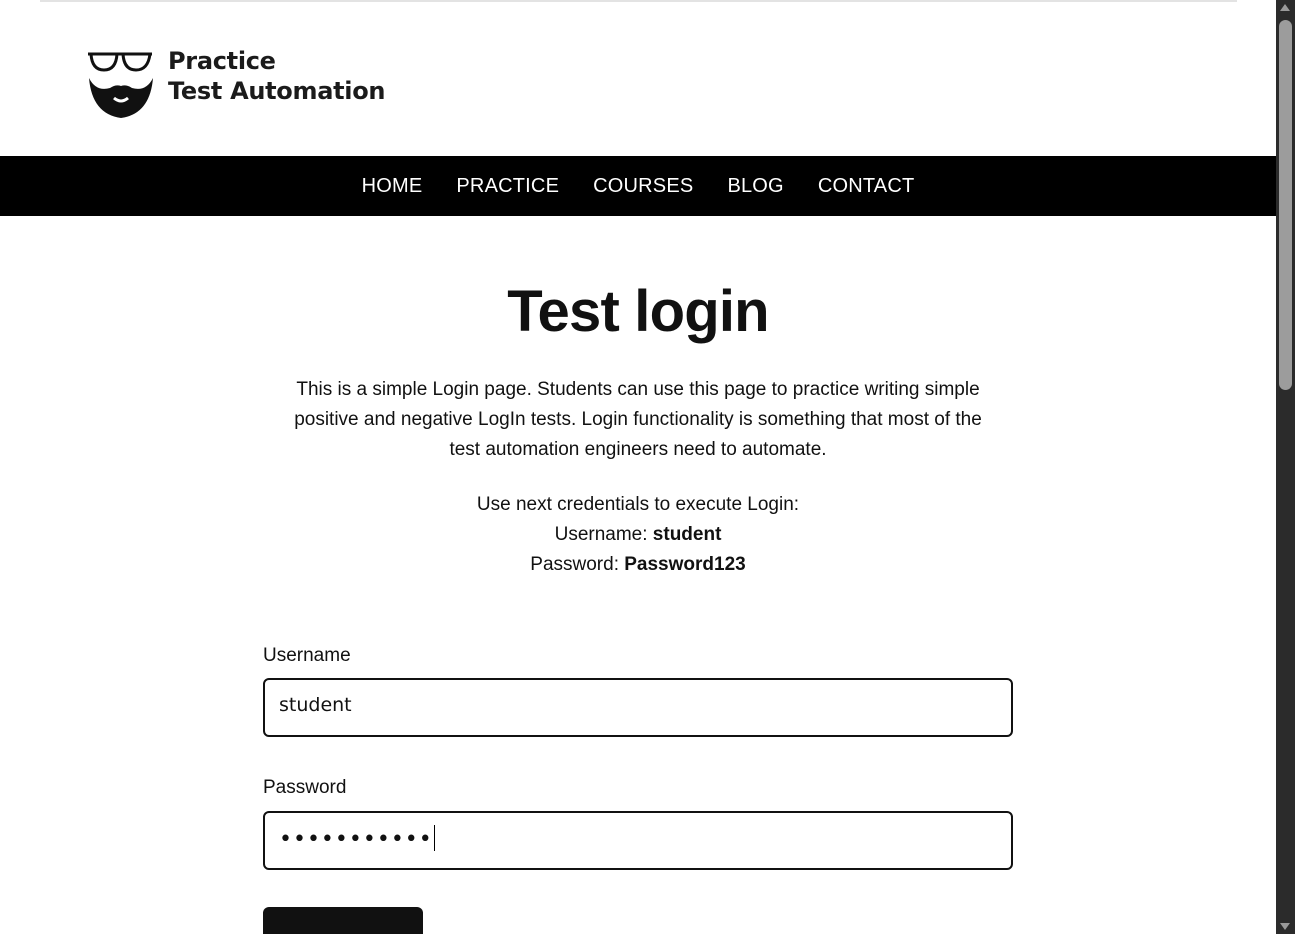 The image size is (1295, 934). I want to click on username-hint-label: Username:, so click(603, 534).